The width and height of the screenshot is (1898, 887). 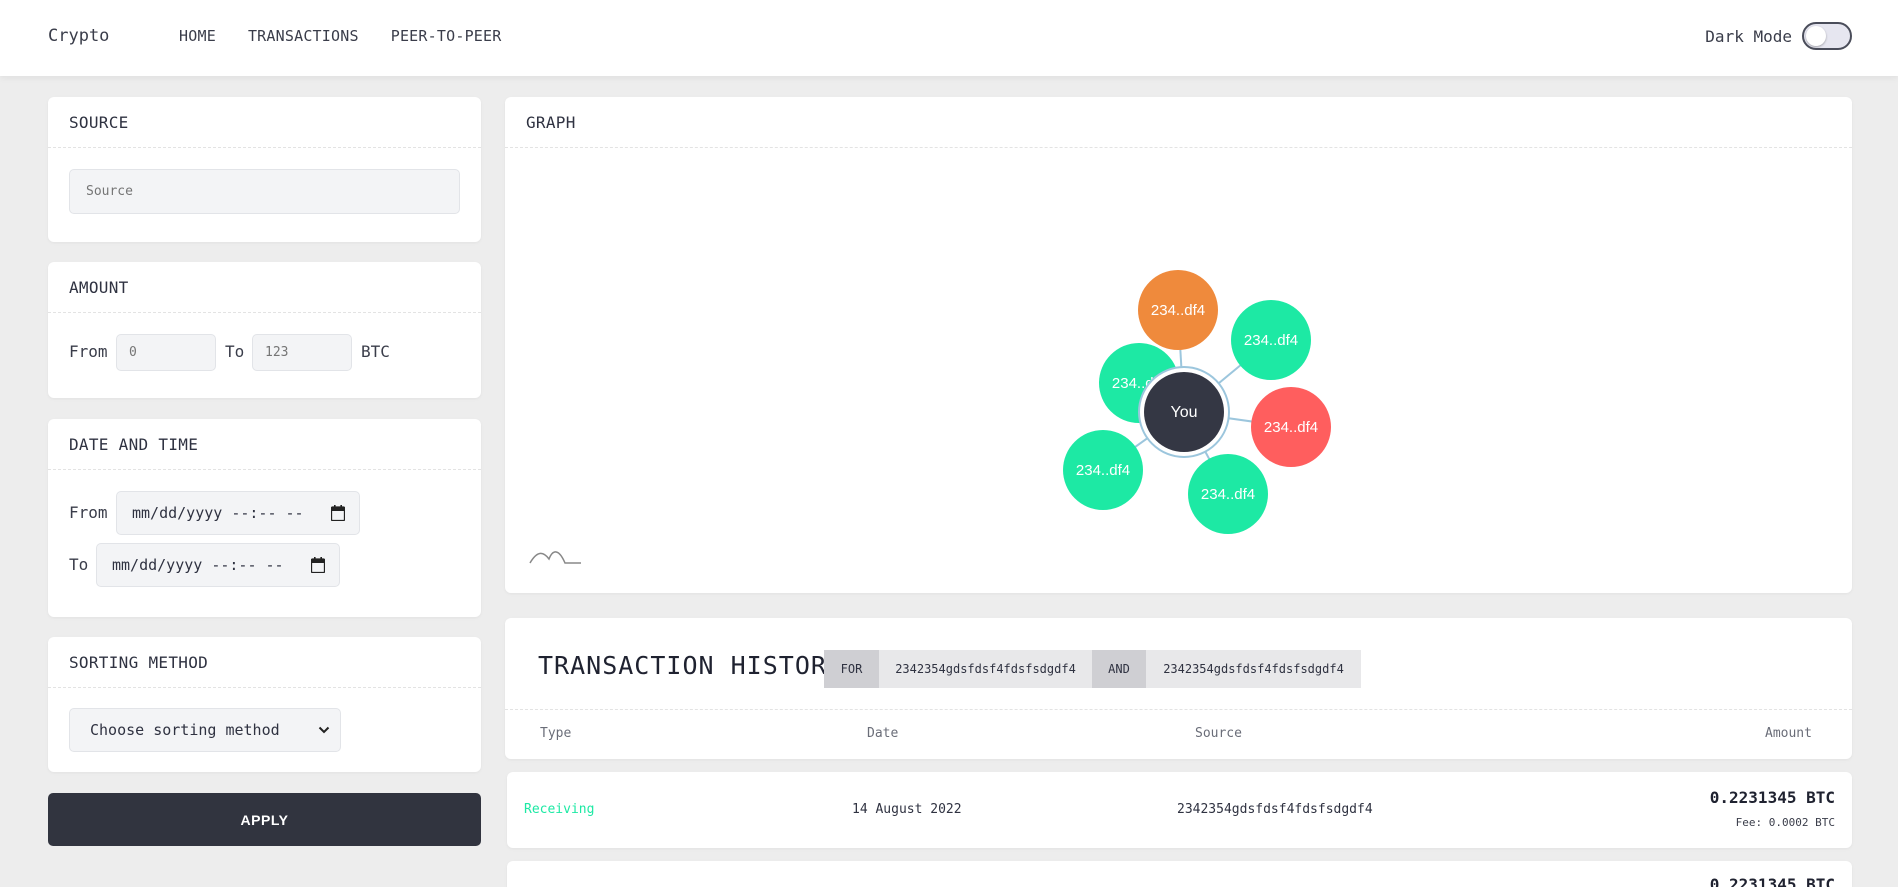 I want to click on column-header-type: Type, so click(x=555, y=733).